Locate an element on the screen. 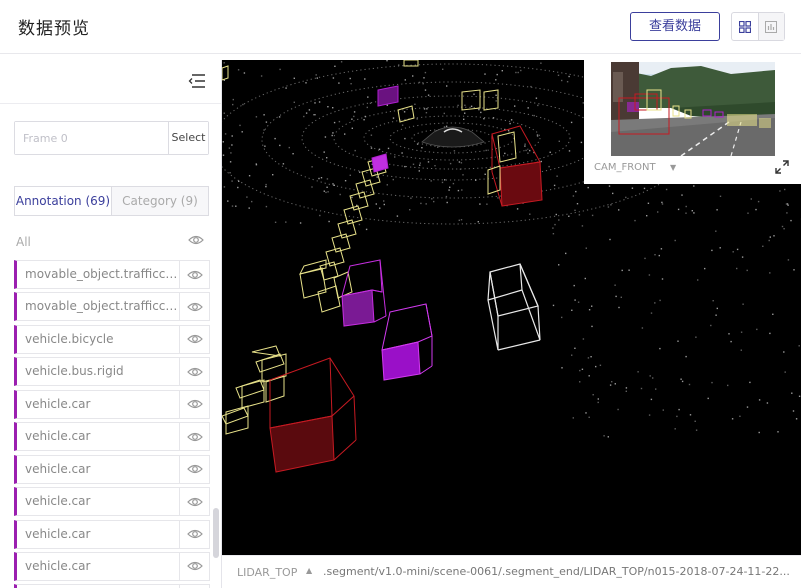  frame-selector: Select is located at coordinates (111, 138).